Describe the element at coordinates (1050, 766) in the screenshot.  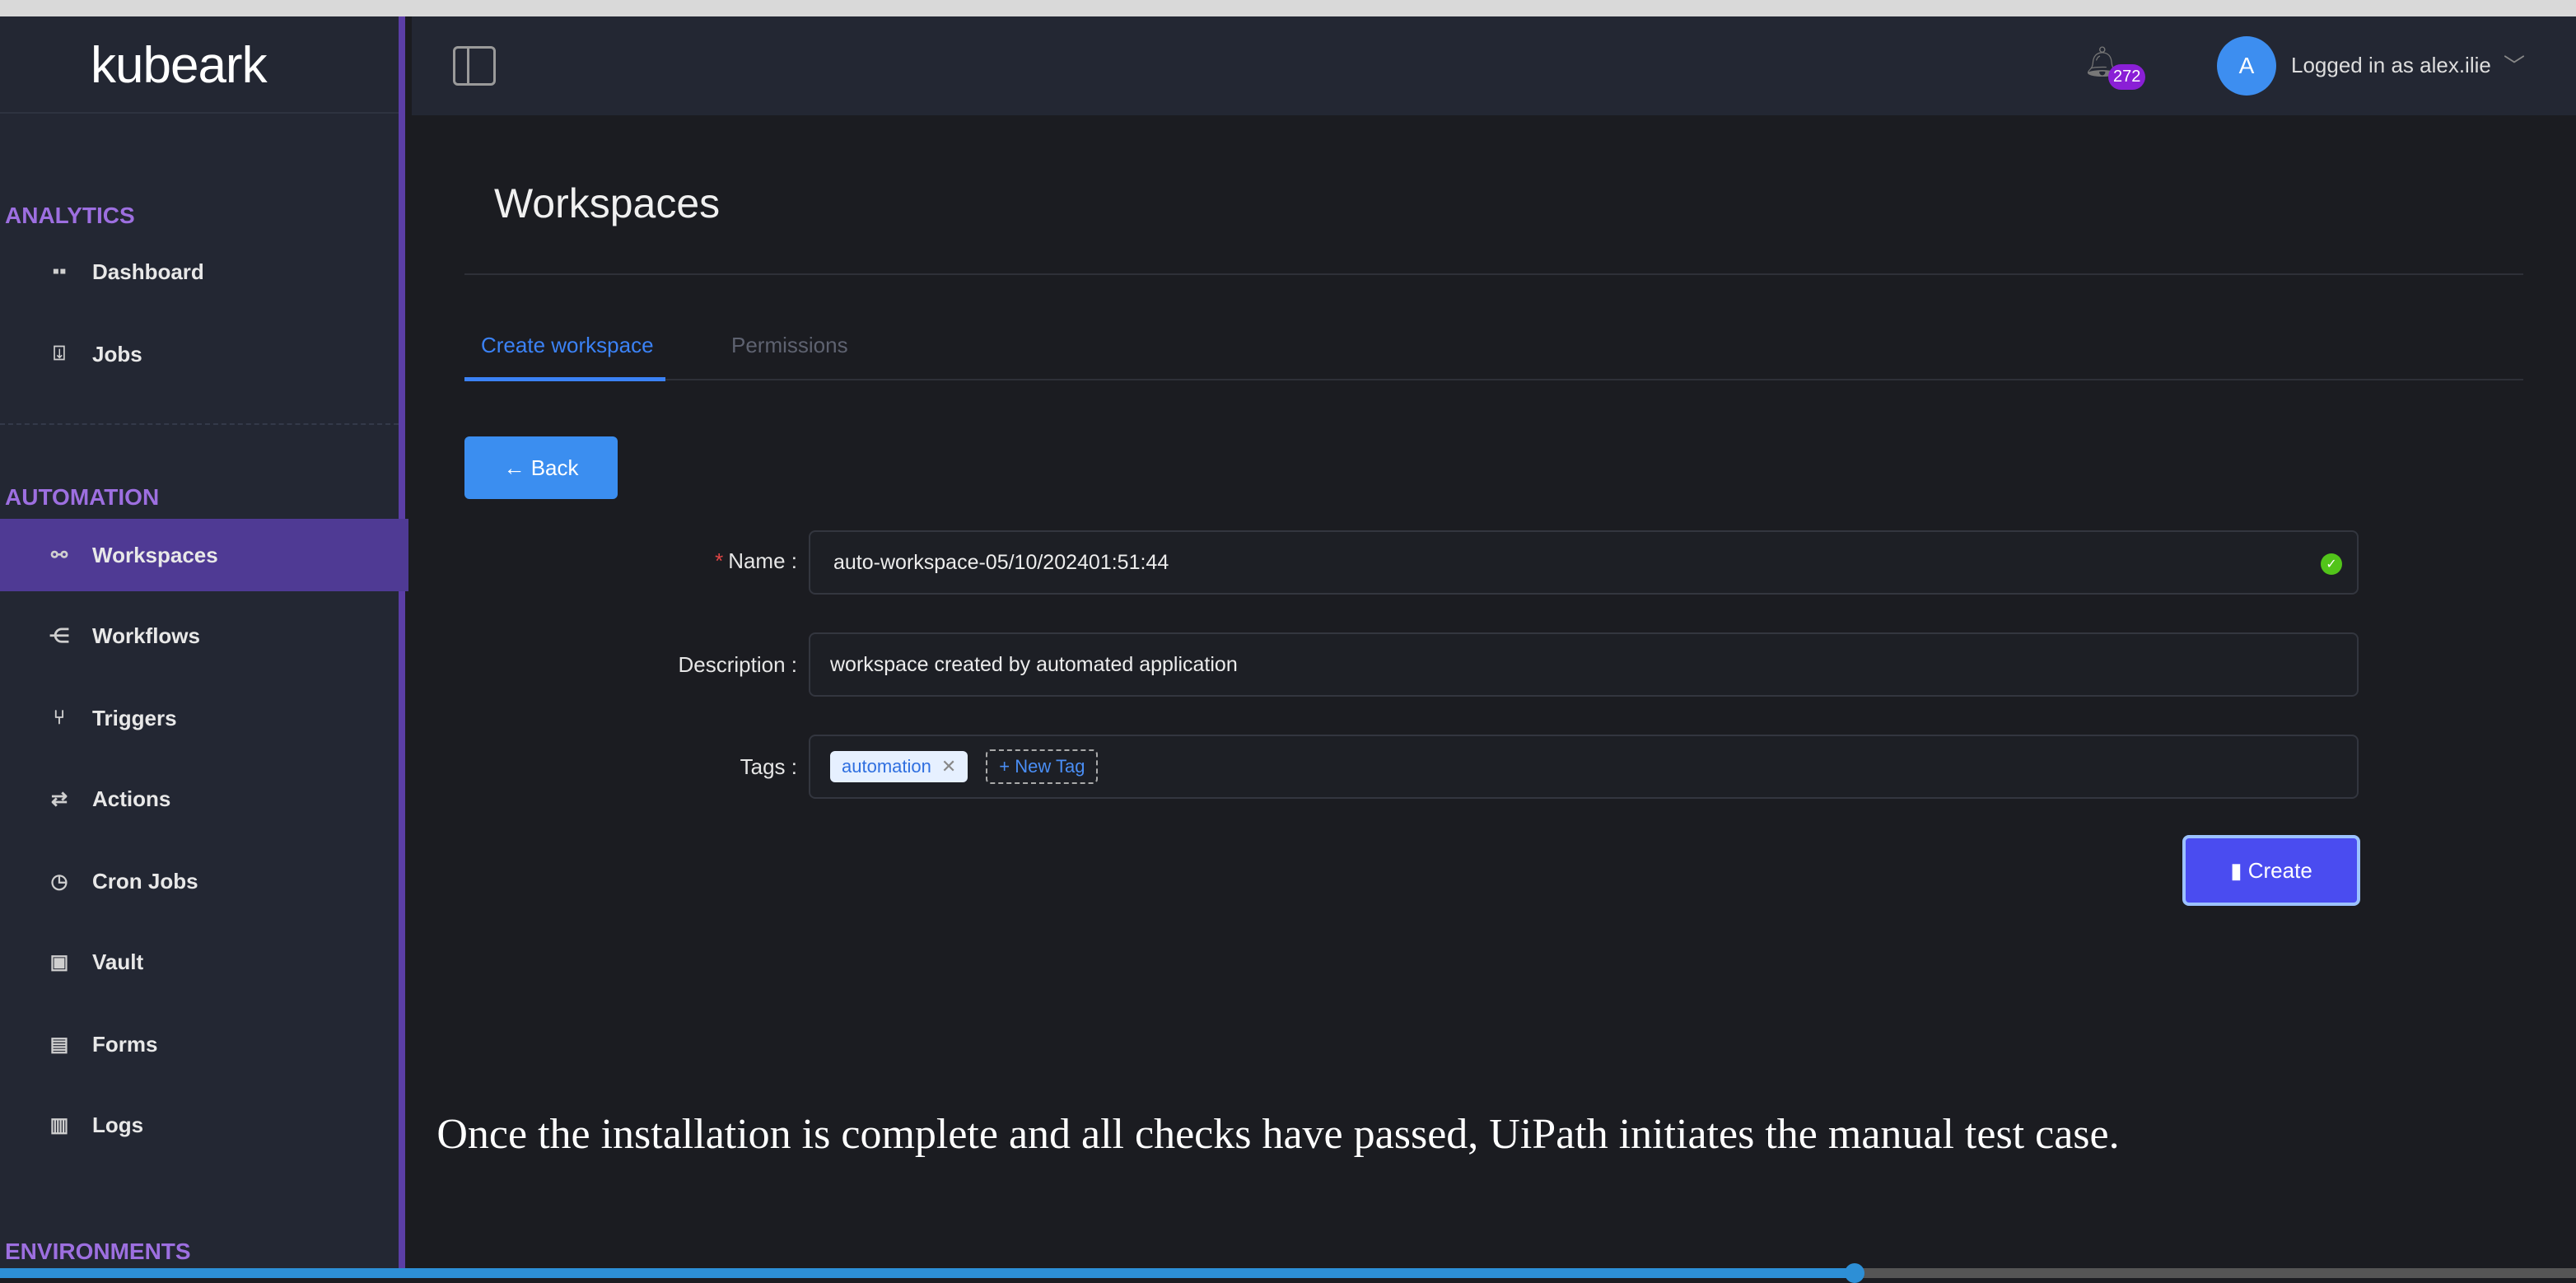
I see `new-tag-label: New Tag` at that location.